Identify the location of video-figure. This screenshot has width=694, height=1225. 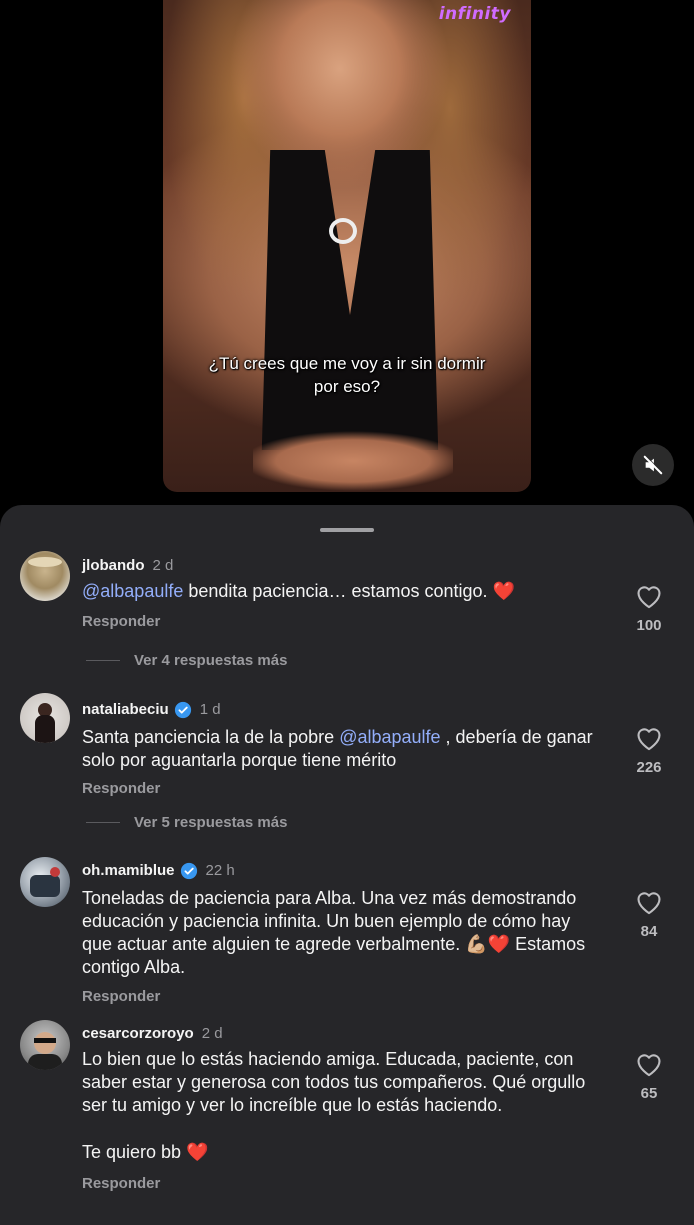
(350, 300).